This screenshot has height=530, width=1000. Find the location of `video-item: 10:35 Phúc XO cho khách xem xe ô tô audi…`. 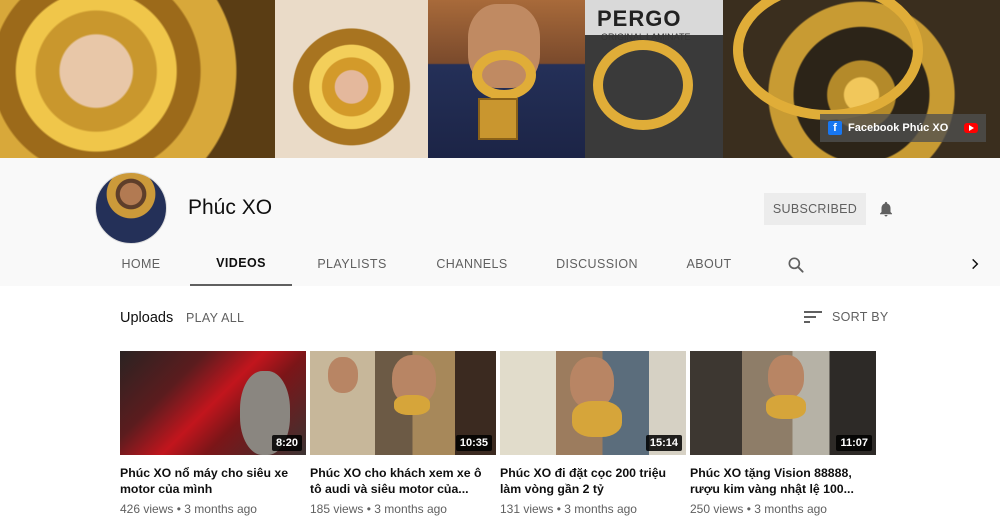

video-item: 10:35 Phúc XO cho khách xem xe ô tô audi… is located at coordinates (403, 433).